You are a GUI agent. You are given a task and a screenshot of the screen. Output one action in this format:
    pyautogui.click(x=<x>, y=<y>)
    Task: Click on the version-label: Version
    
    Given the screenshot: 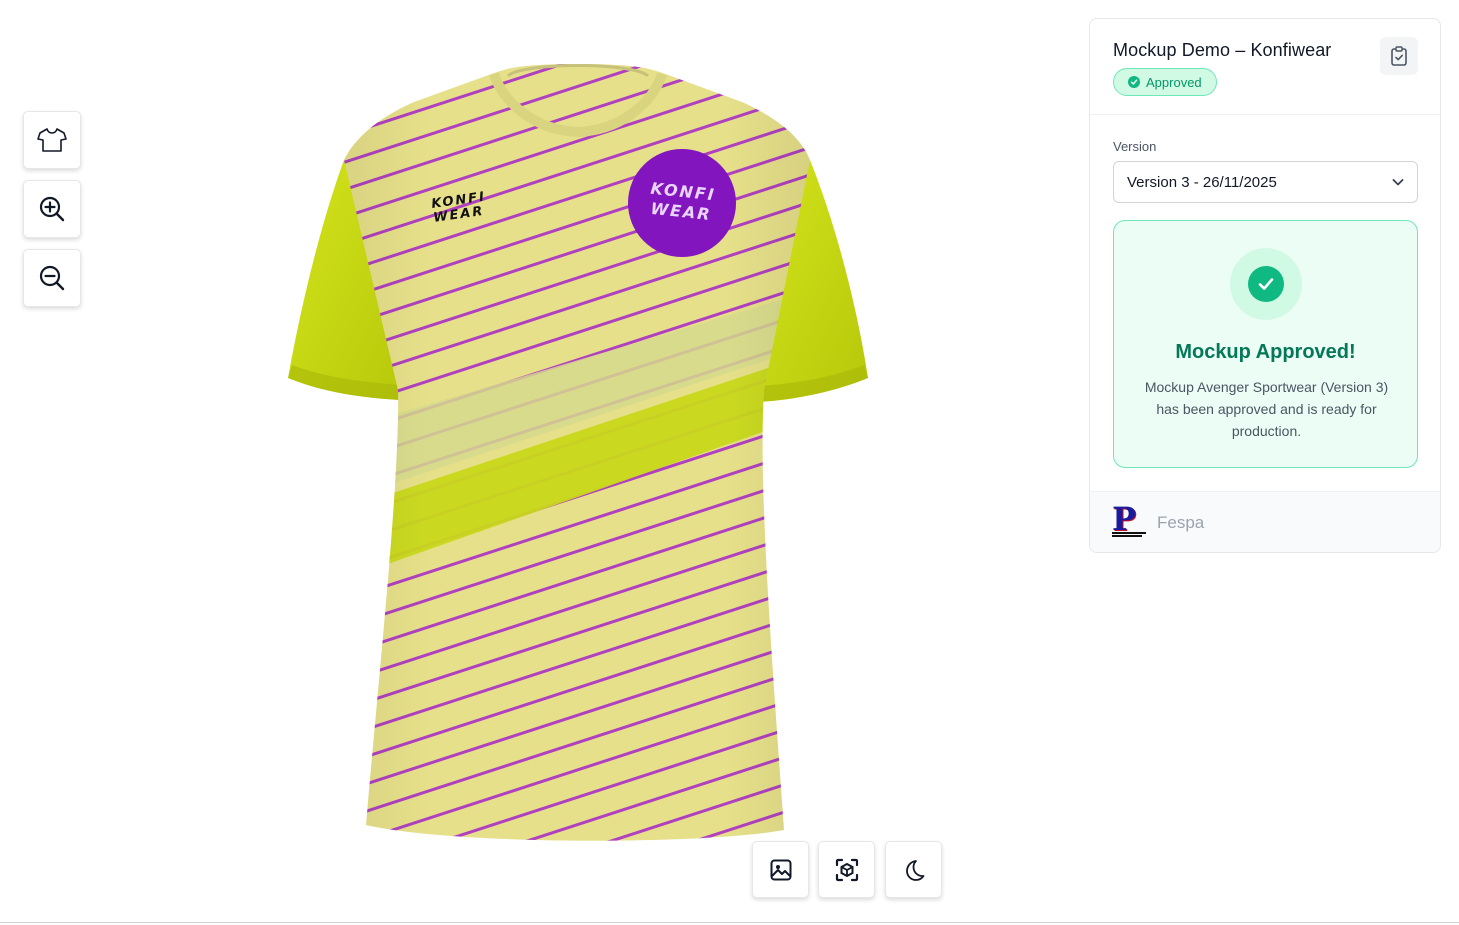 What is the action you would take?
    pyautogui.click(x=1135, y=146)
    